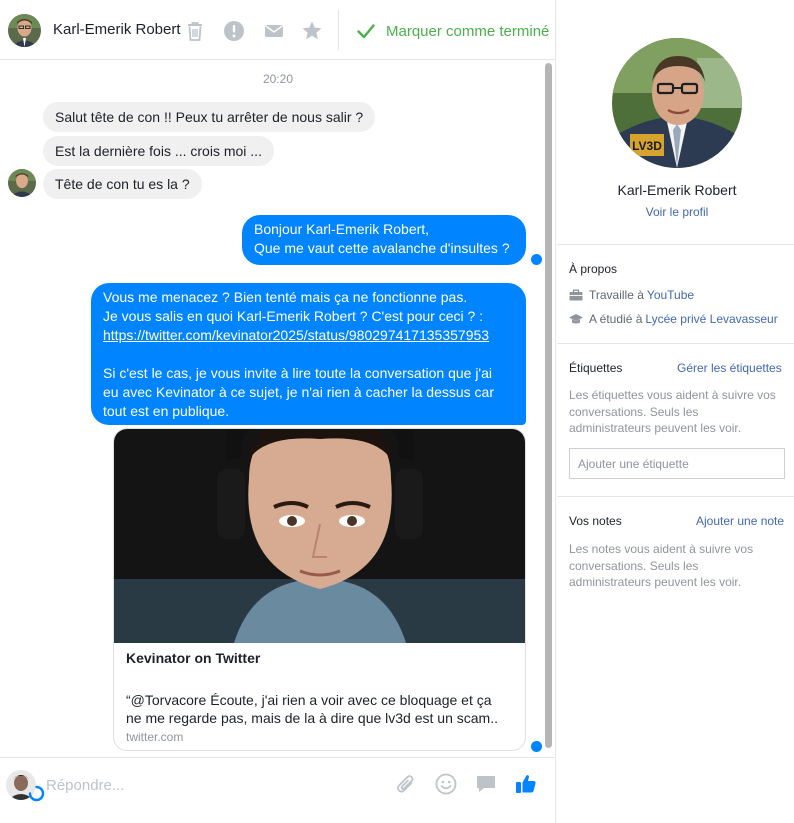 The image size is (794, 823). Describe the element at coordinates (278, 79) in the screenshot. I see `message-timestamp: 20:20` at that location.